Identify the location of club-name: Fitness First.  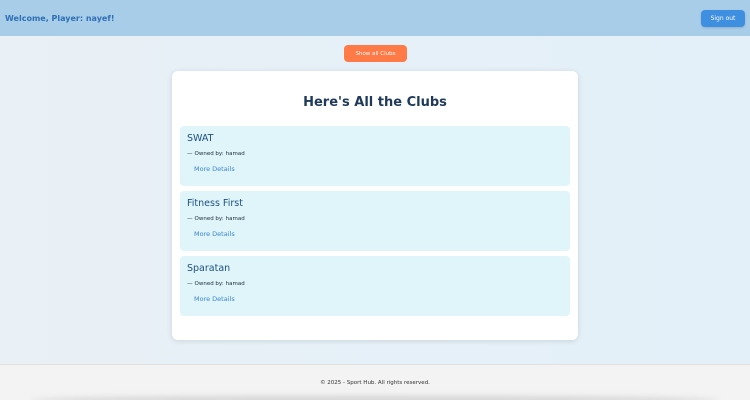
(215, 203).